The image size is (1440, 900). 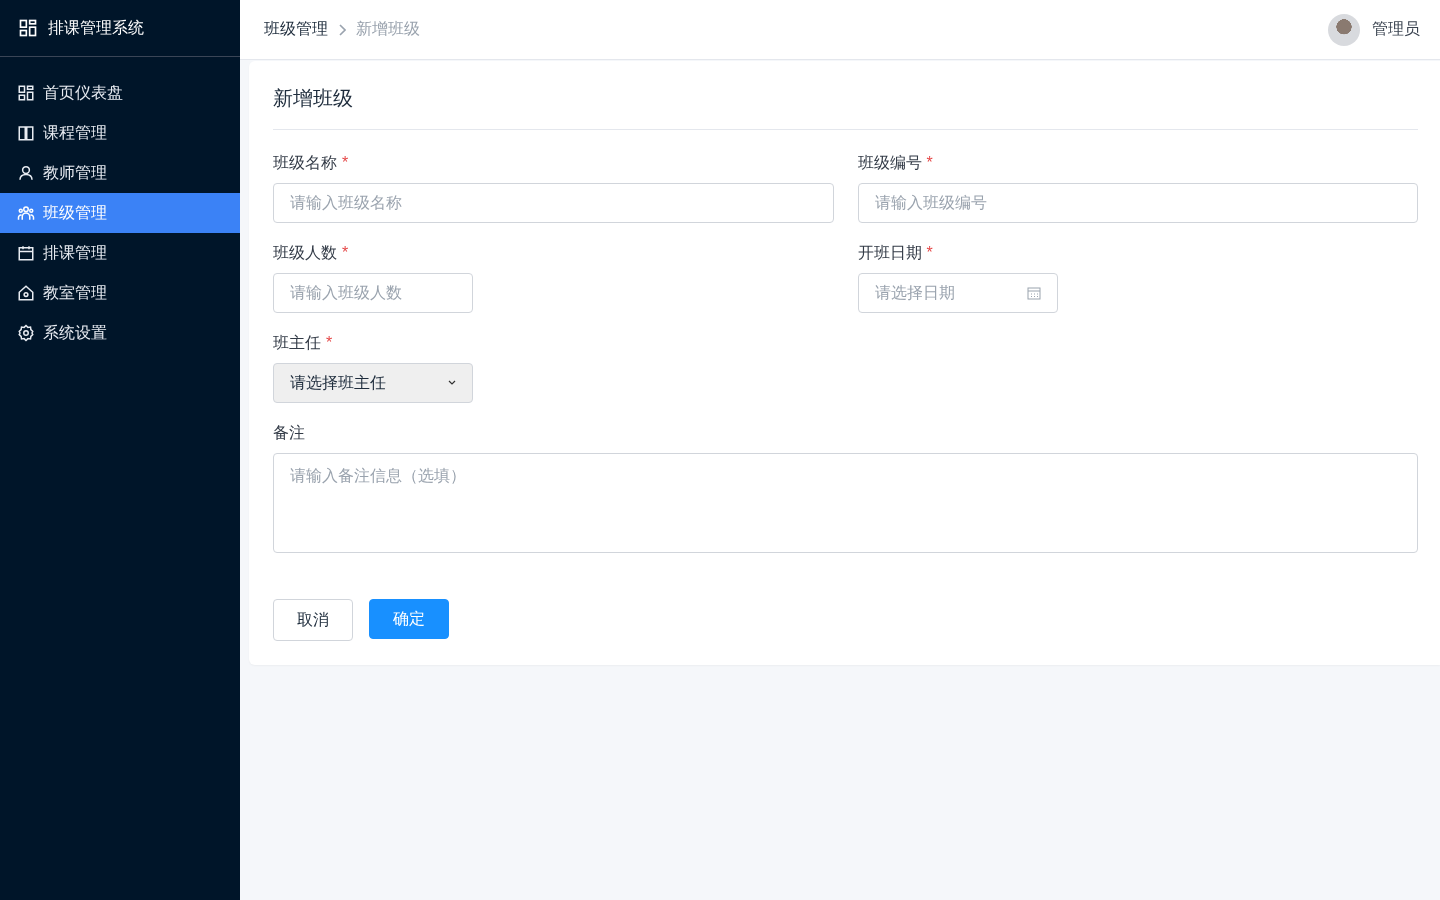 What do you see at coordinates (26, 333) in the screenshot?
I see `settings-icon` at bounding box center [26, 333].